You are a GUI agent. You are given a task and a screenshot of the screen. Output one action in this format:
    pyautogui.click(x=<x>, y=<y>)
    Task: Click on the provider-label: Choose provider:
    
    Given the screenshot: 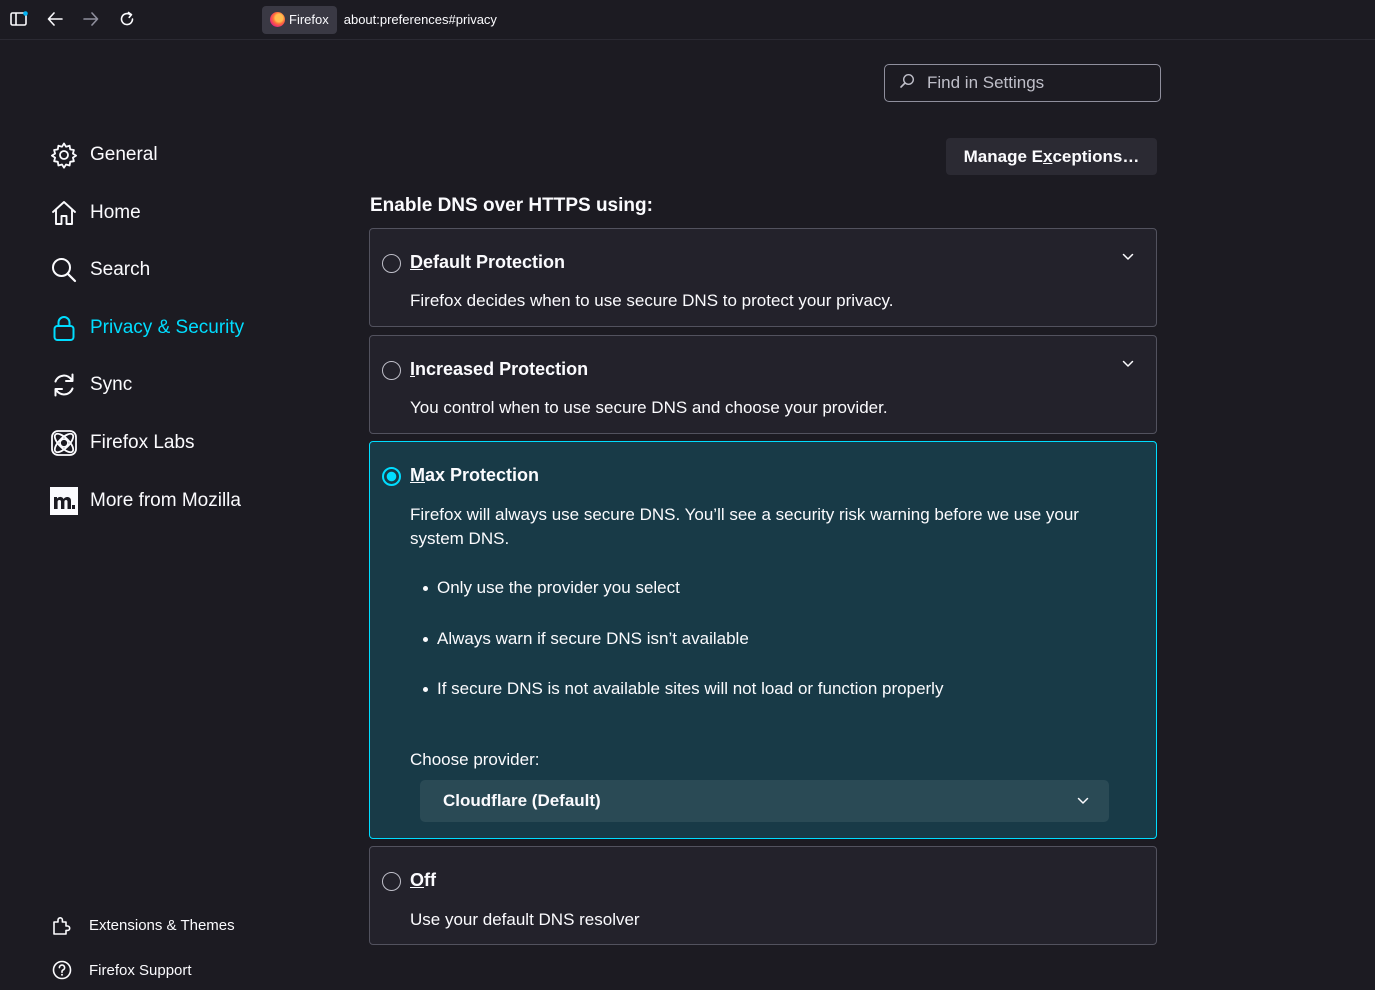 What is the action you would take?
    pyautogui.click(x=475, y=759)
    